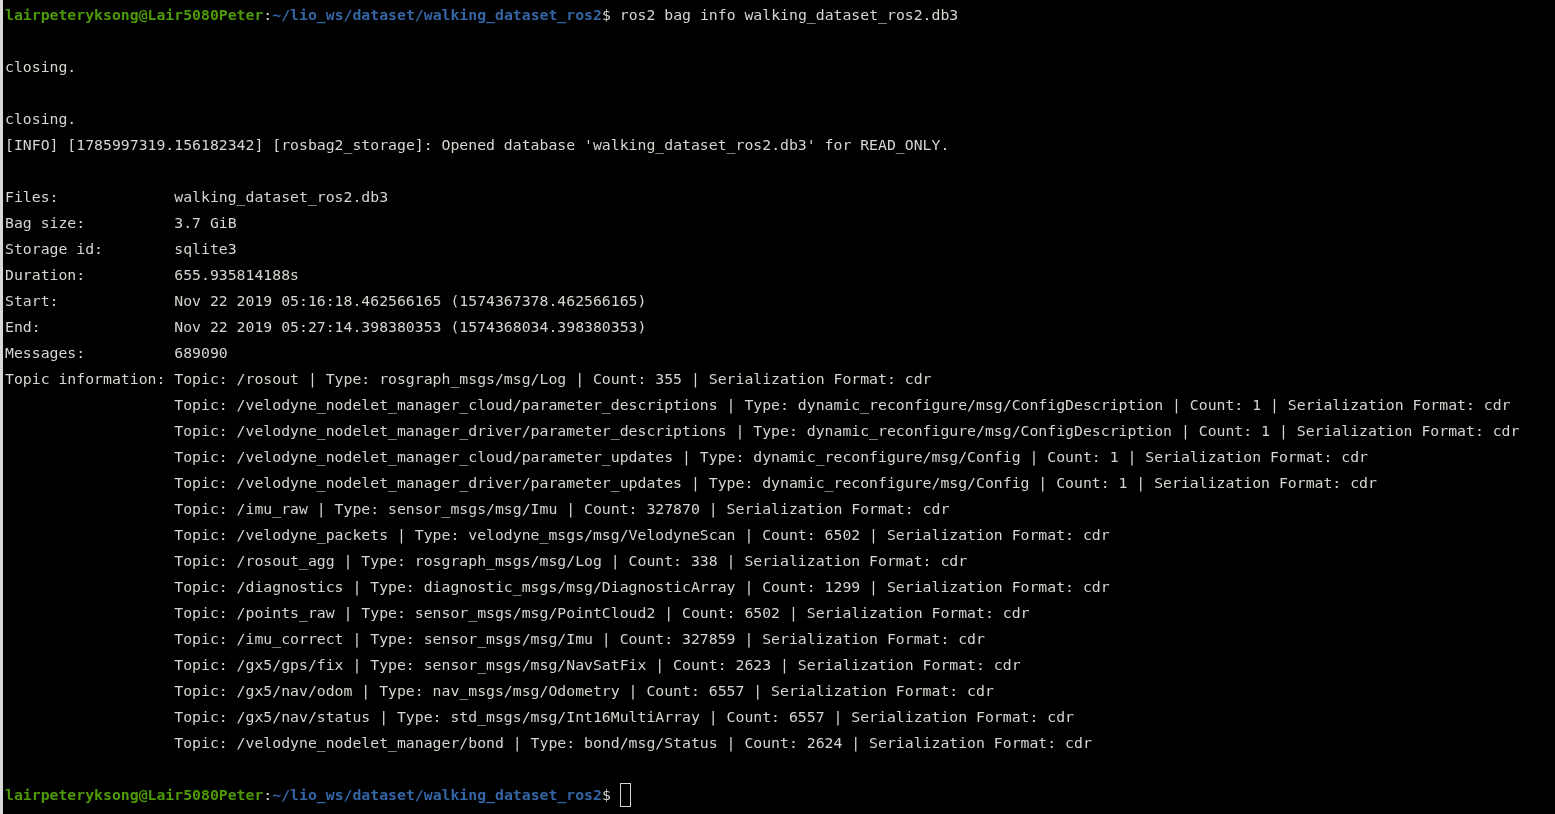 The height and width of the screenshot is (814, 1555). Describe the element at coordinates (602, 613) in the screenshot. I see `field-value: Topic: /points_raw | Type: sensor_msgs/msg/PointCloud2 | Count: 6502 | Serialization Format: cdr` at that location.